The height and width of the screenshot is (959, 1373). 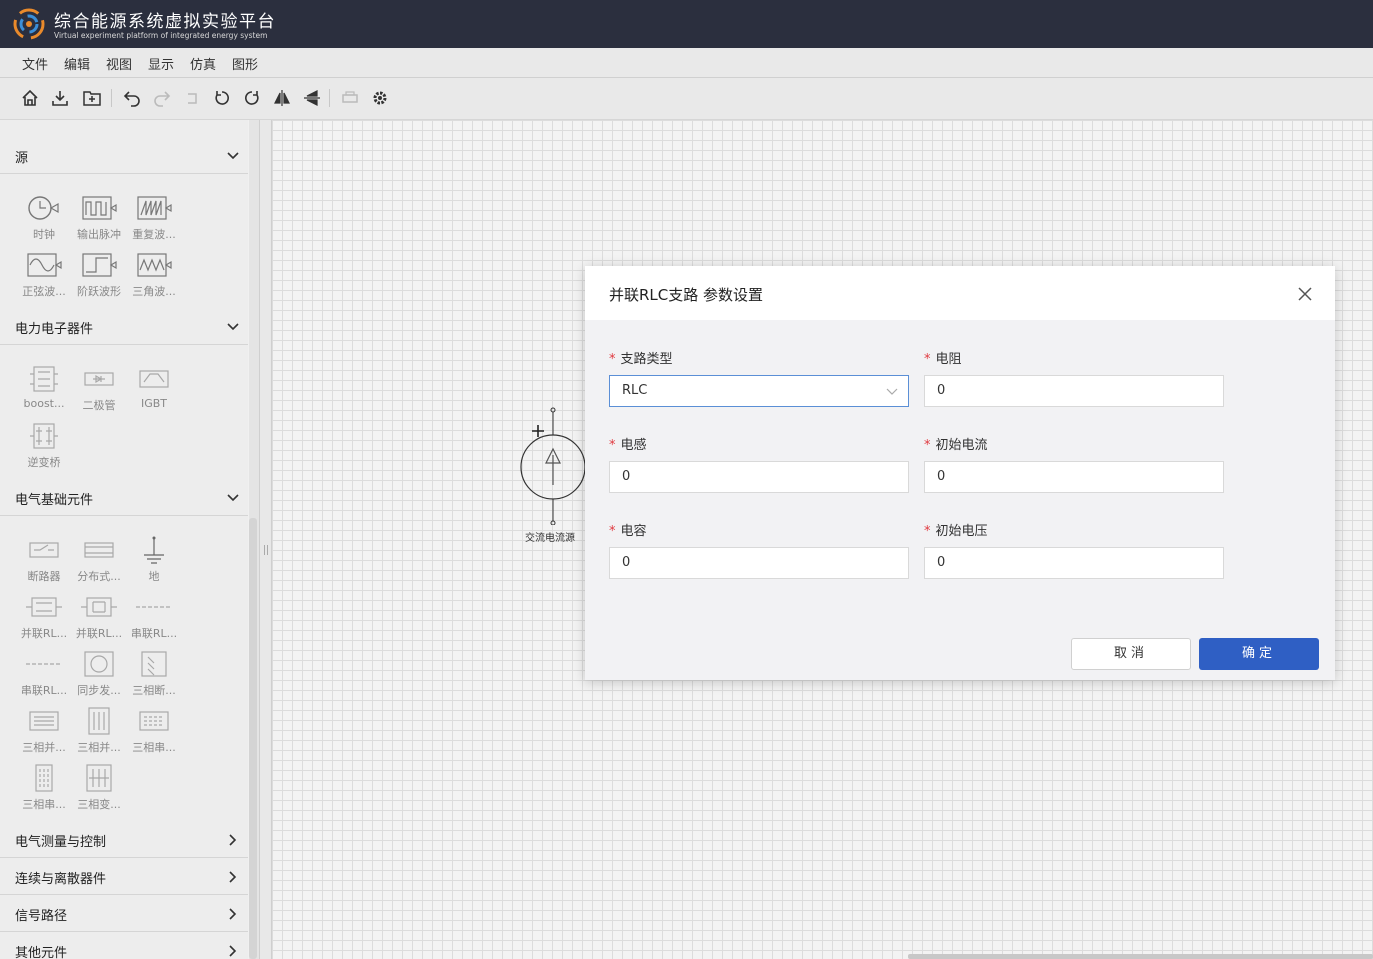 I want to click on confirm-button: 确定, so click(x=1259, y=654).